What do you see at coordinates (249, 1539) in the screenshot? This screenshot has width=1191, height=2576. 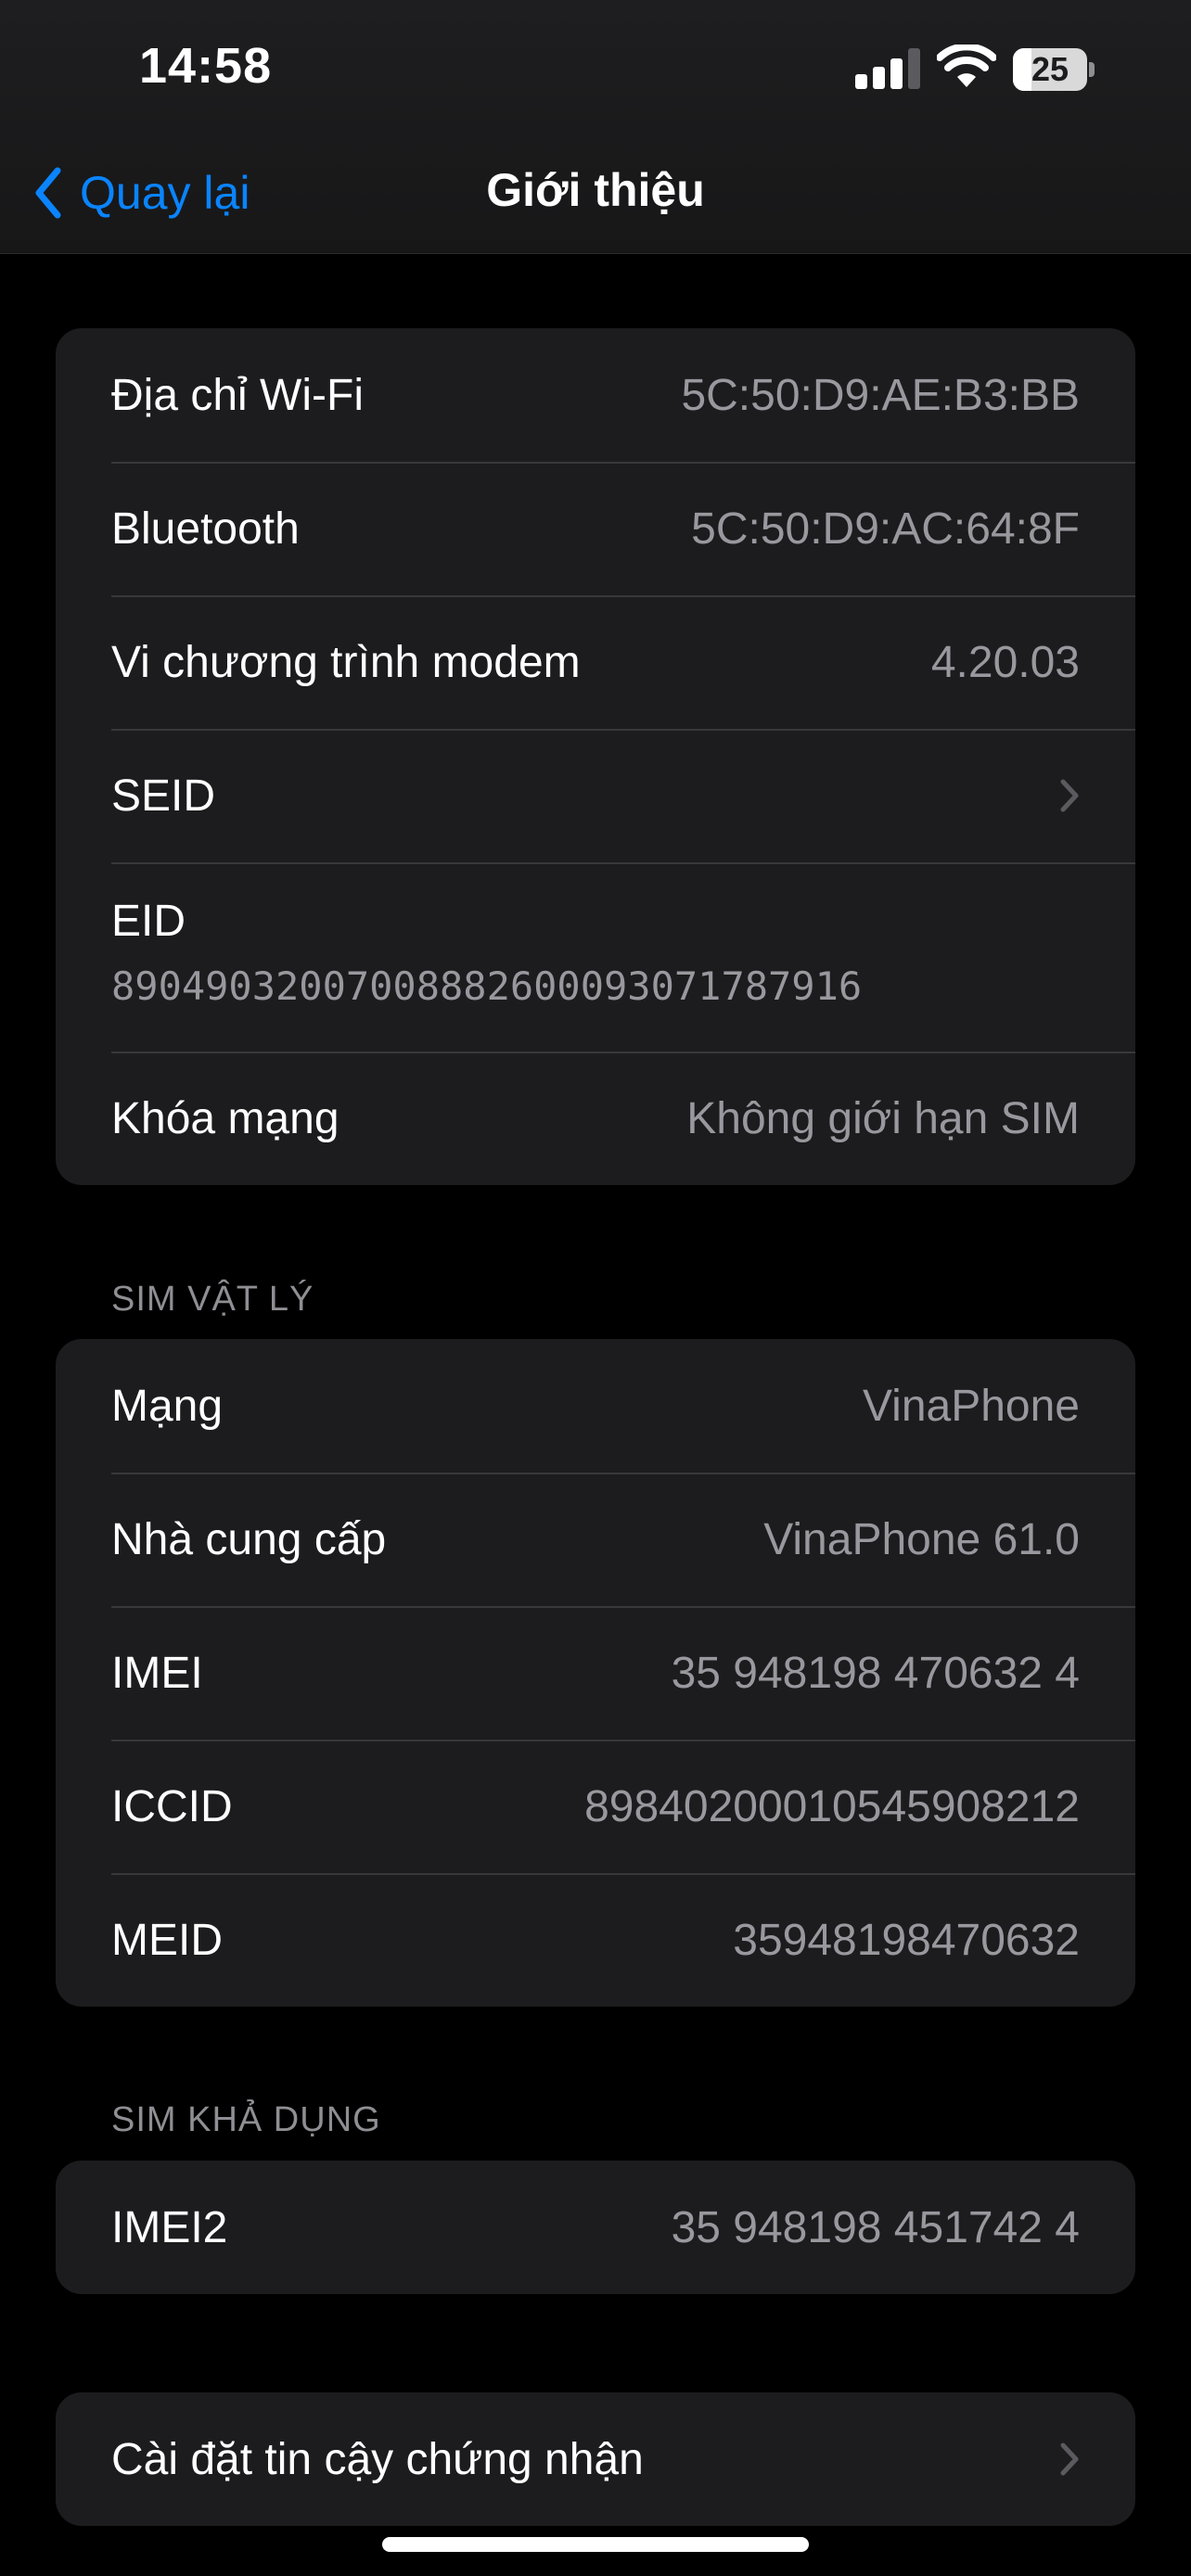 I see `row-label: Nhà cung cấp` at bounding box center [249, 1539].